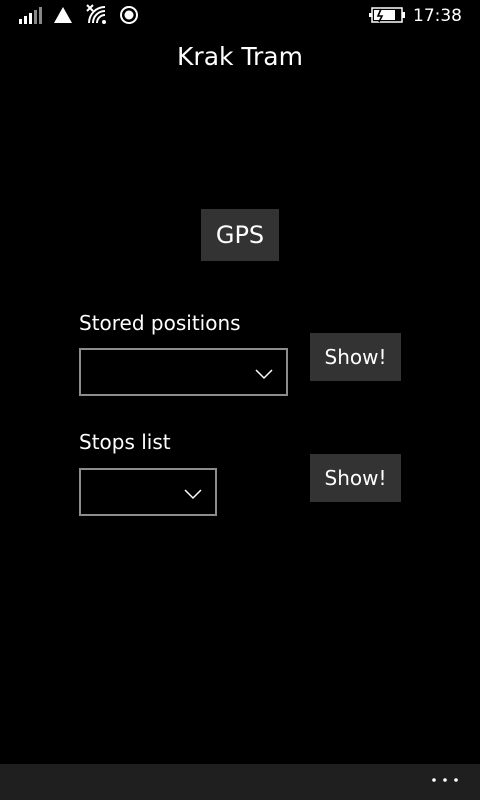 The height and width of the screenshot is (800, 480). What do you see at coordinates (183, 372) in the screenshot?
I see `stored-positions-dropdown` at bounding box center [183, 372].